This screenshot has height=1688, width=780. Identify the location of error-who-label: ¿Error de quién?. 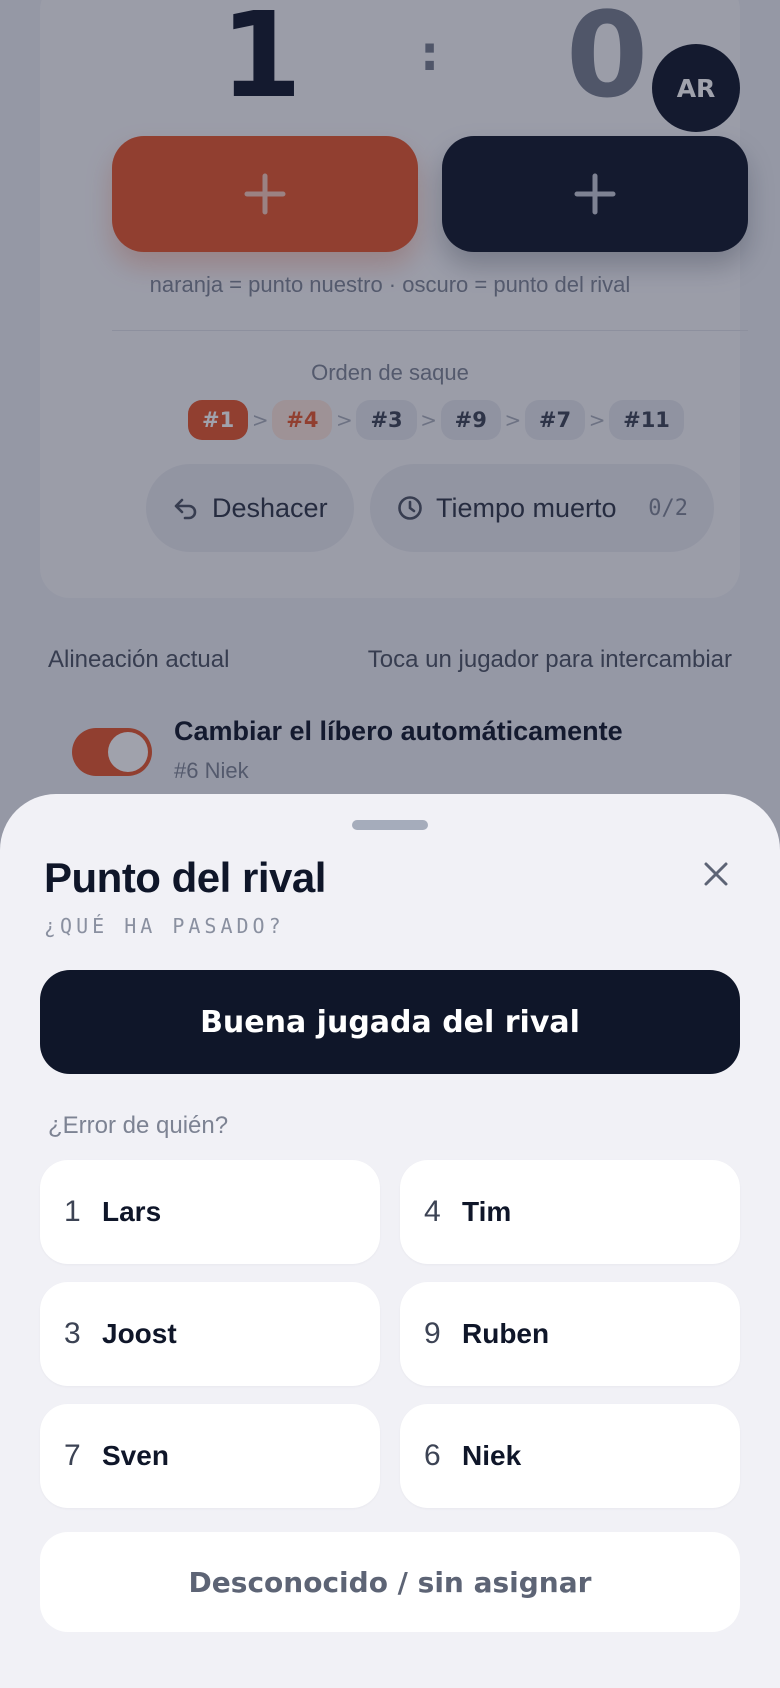
(138, 1125).